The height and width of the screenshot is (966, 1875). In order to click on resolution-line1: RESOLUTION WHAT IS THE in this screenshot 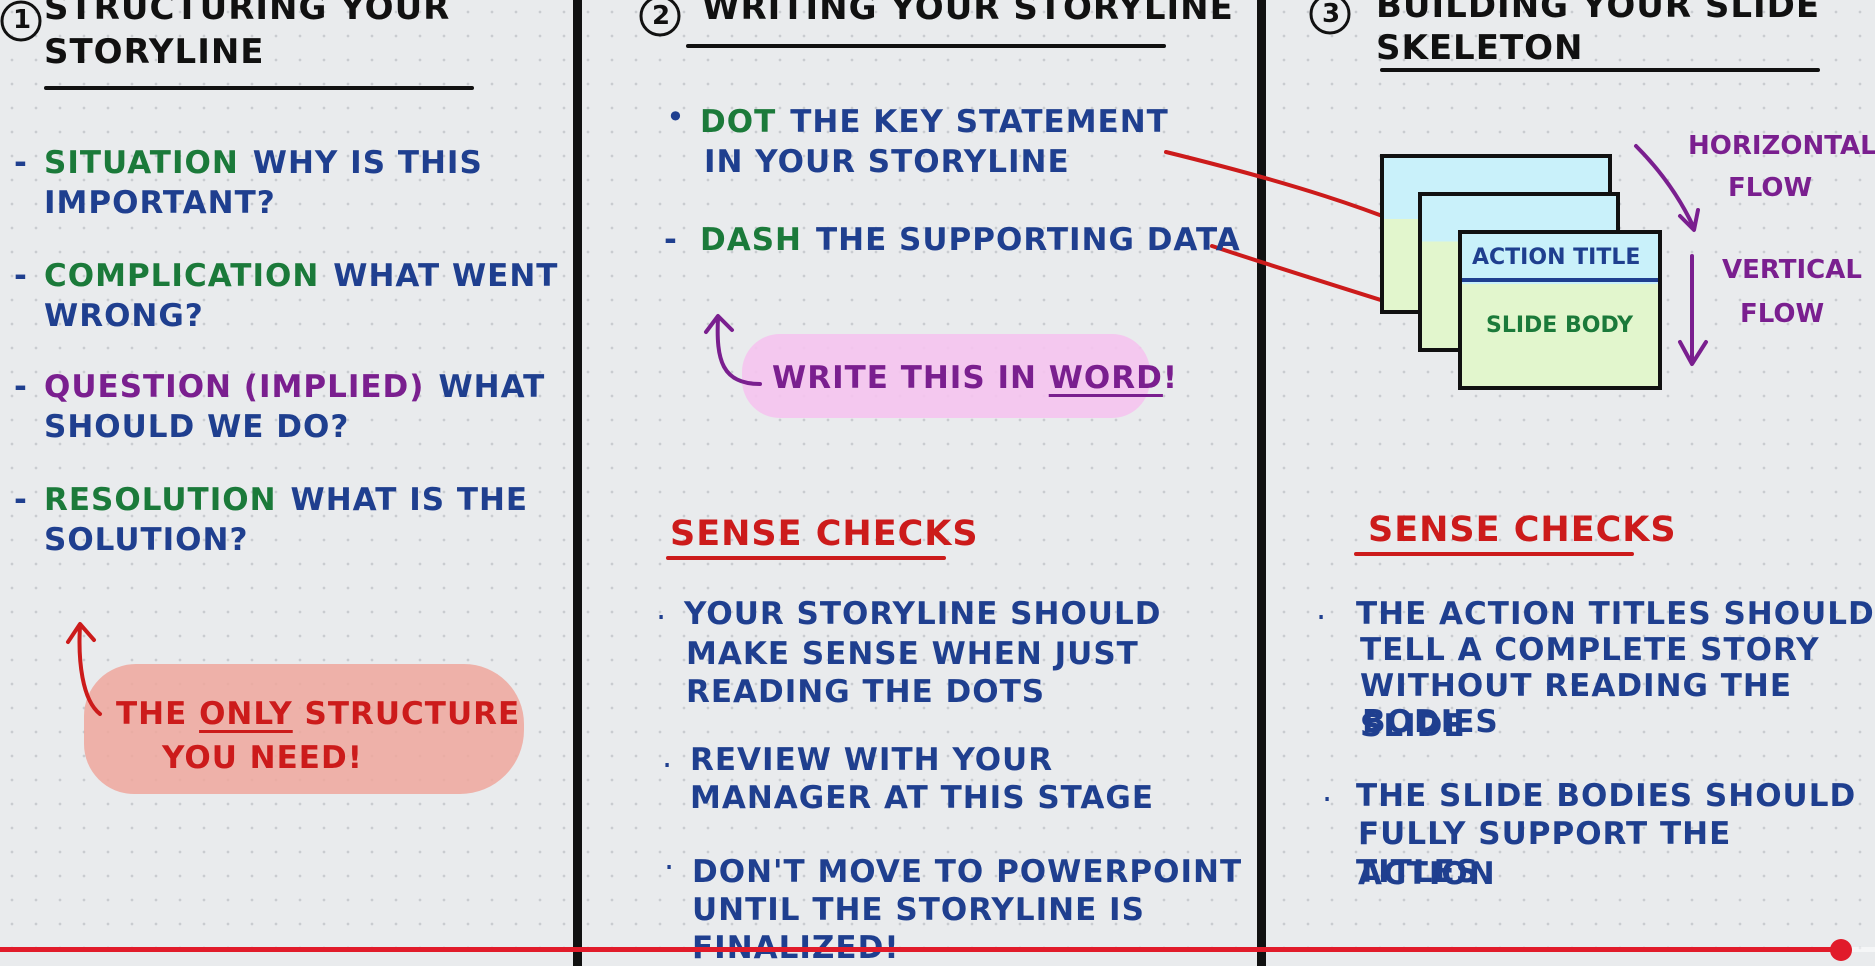, I will do `click(286, 500)`.